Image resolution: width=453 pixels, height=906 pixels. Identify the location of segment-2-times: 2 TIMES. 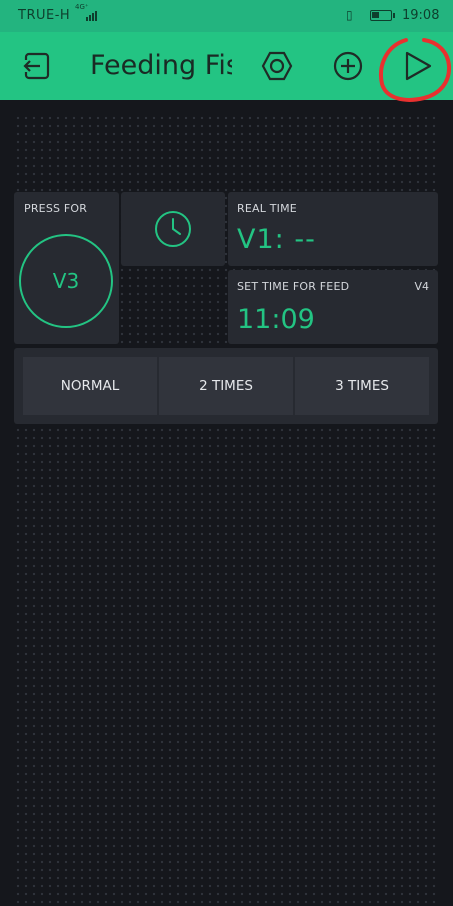
(226, 386).